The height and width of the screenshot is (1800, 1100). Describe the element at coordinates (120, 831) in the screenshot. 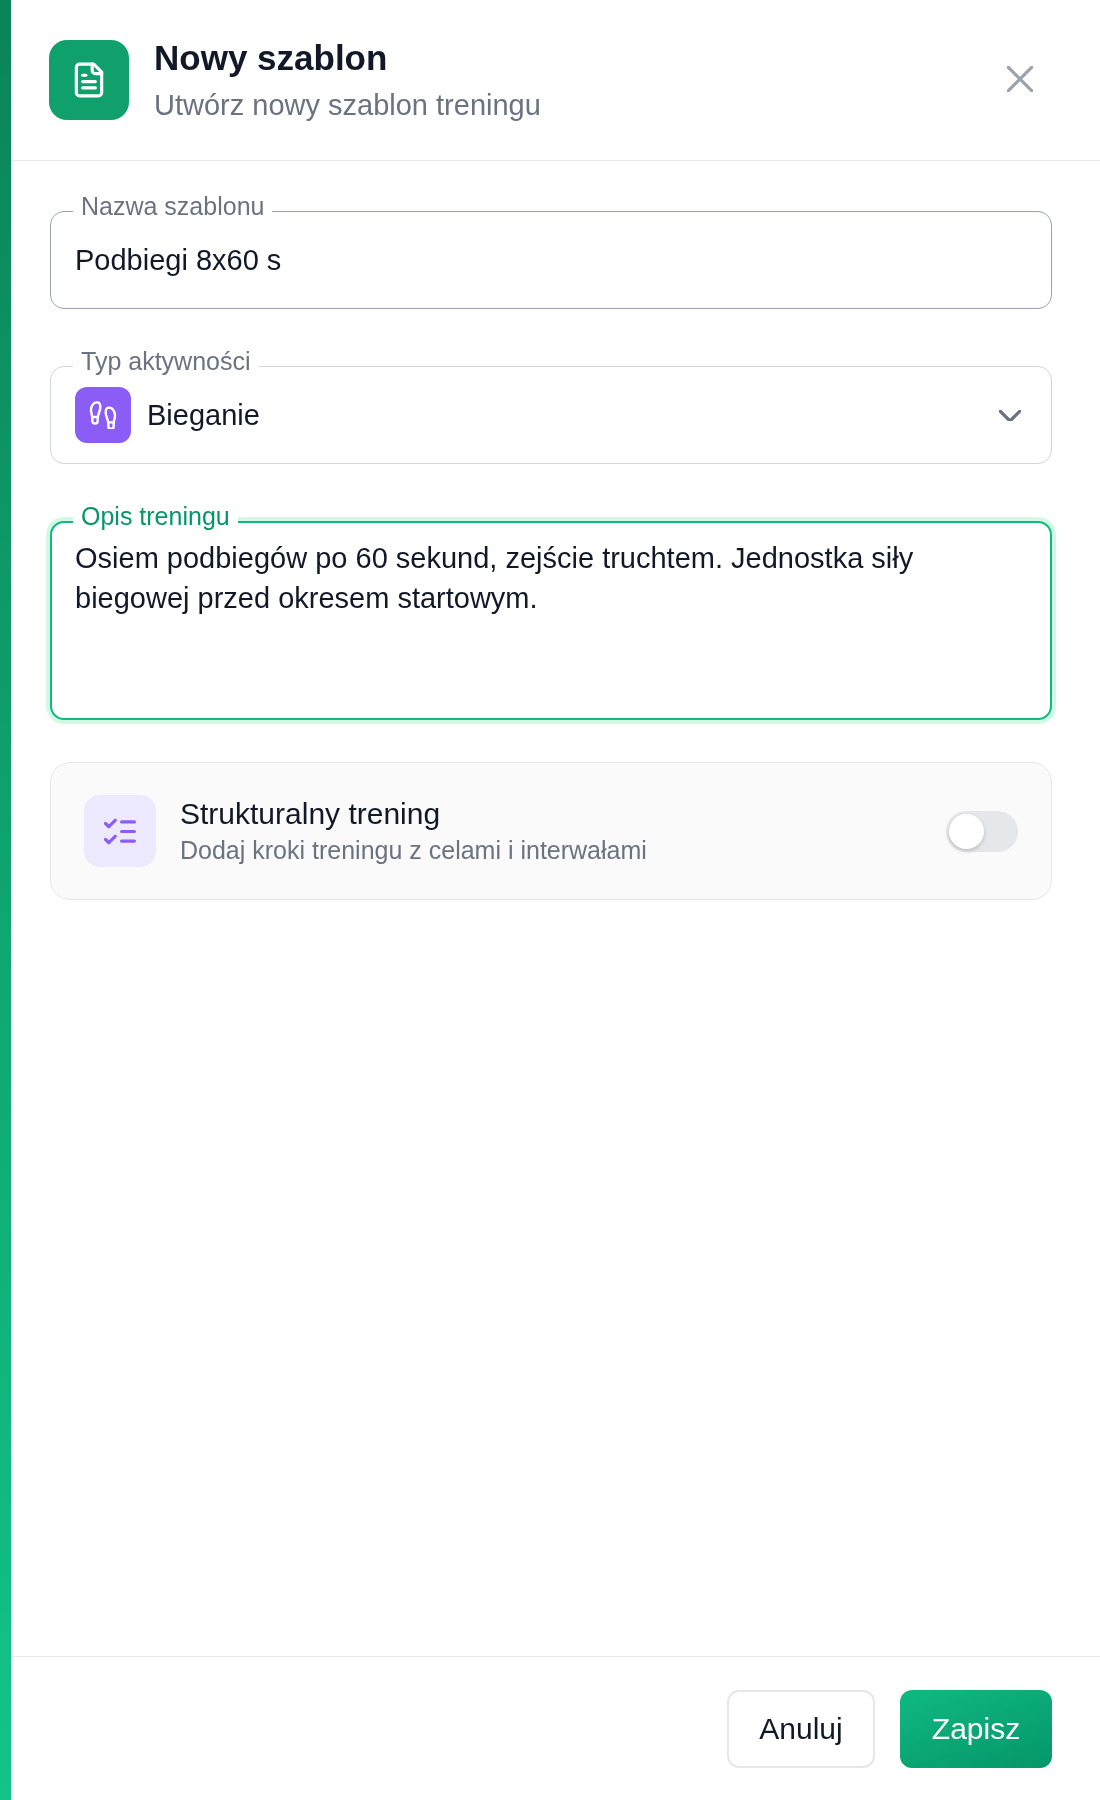

I see `checklist-icon` at that location.